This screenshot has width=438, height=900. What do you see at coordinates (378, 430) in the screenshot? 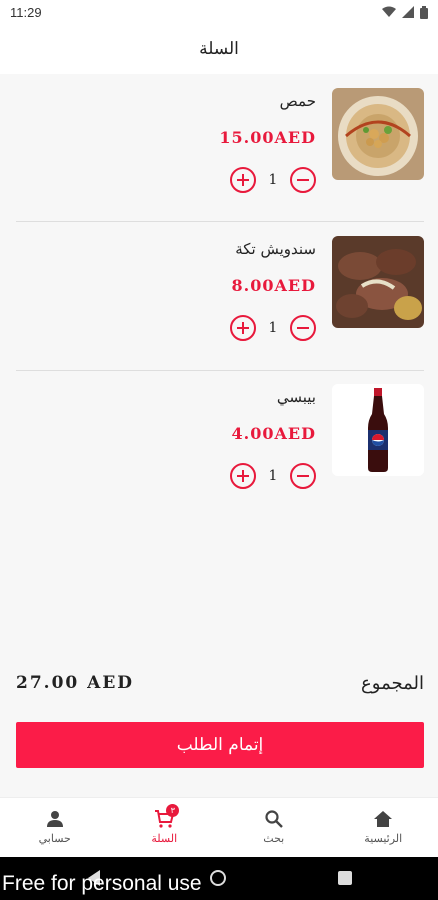
I see `pepsi-image` at bounding box center [378, 430].